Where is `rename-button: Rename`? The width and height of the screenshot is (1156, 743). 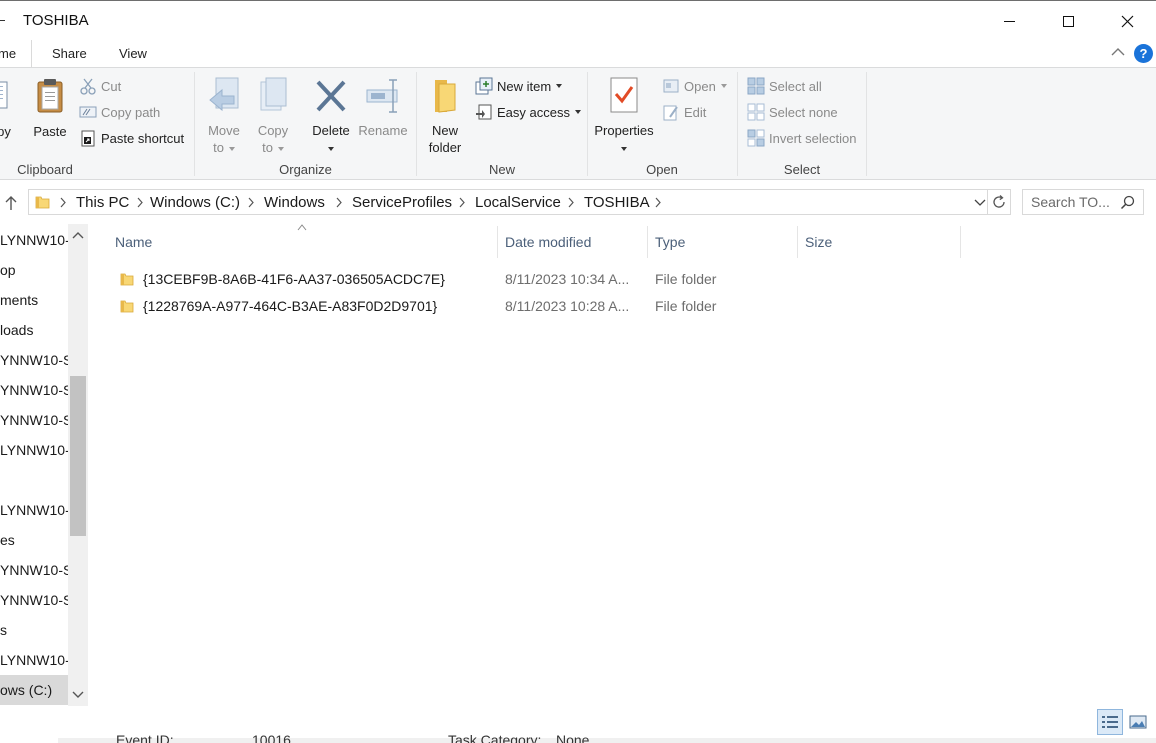 rename-button: Rename is located at coordinates (383, 107).